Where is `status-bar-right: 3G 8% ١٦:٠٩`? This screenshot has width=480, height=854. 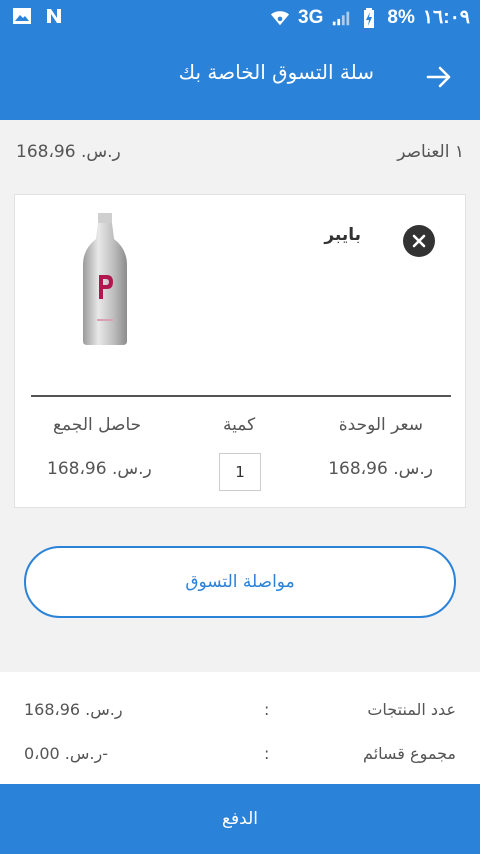
status-bar-right: 3G 8% ١٦:٠٩ is located at coordinates (370, 17).